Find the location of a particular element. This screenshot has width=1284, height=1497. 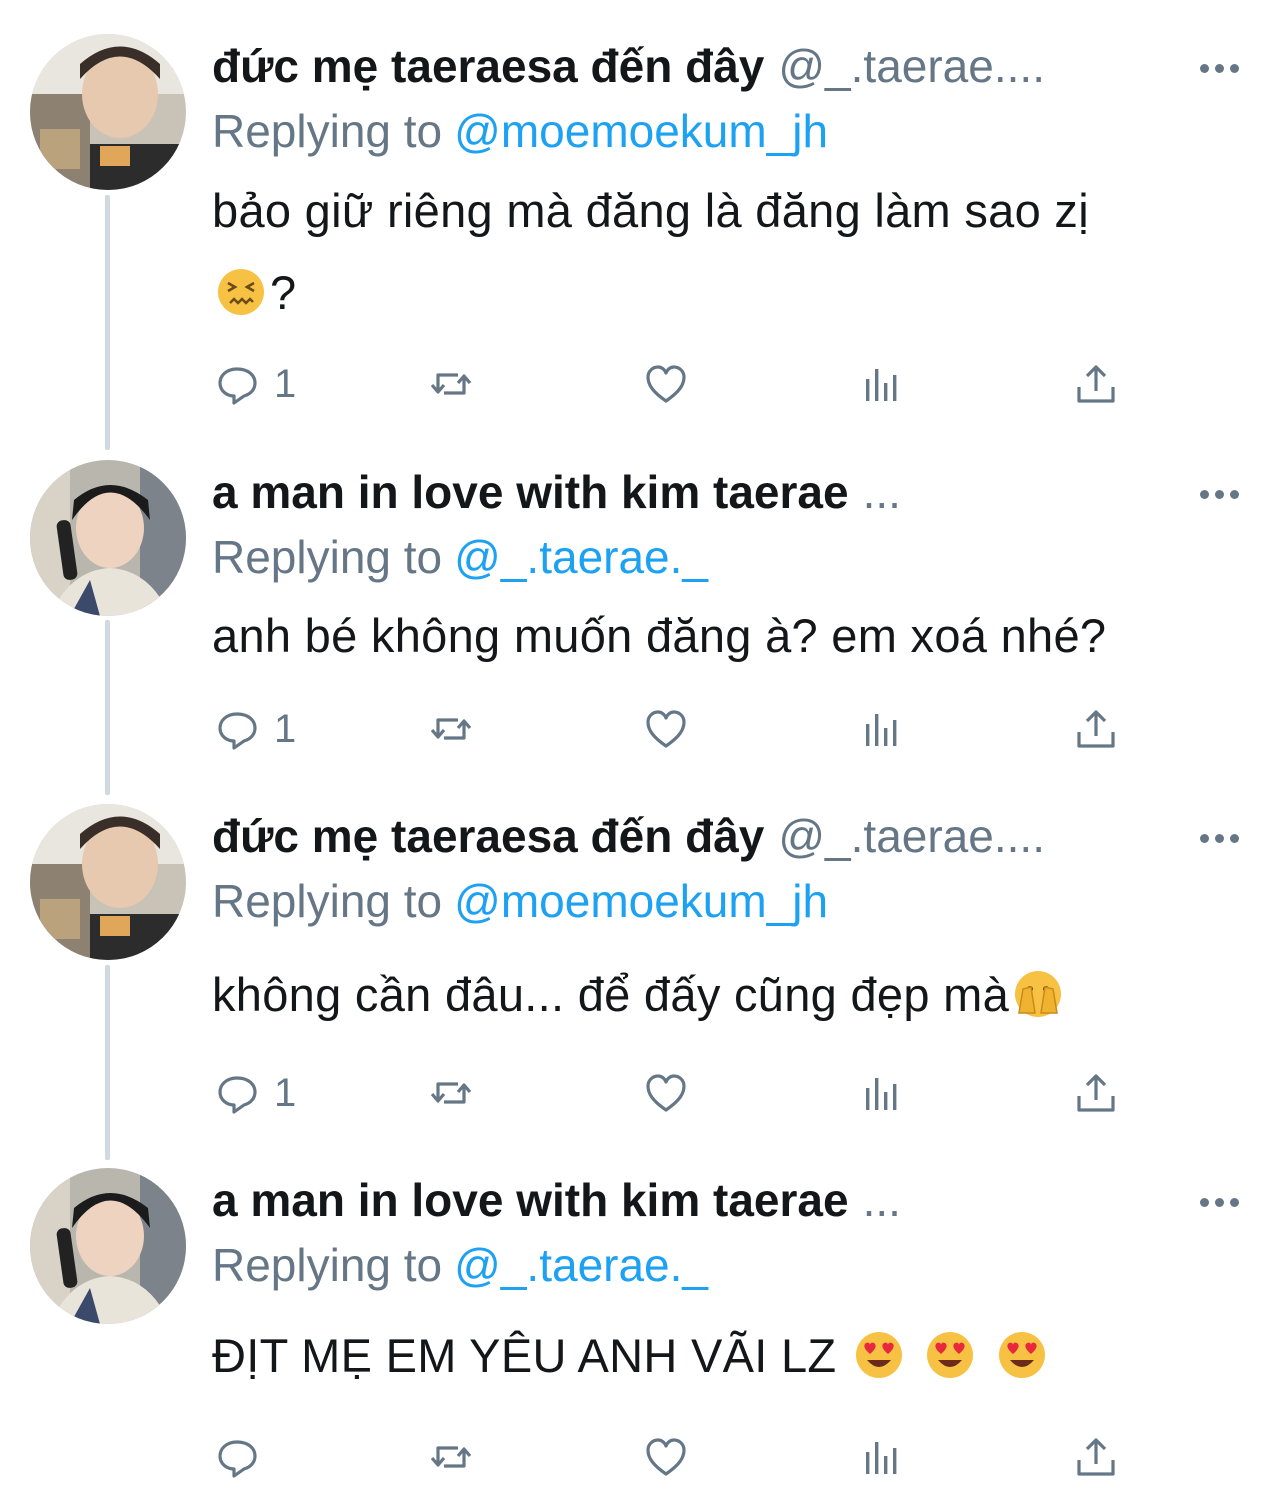

tweet-text: không cần đâu... để đấy cũng đẹp mà is located at coordinates (732, 995).